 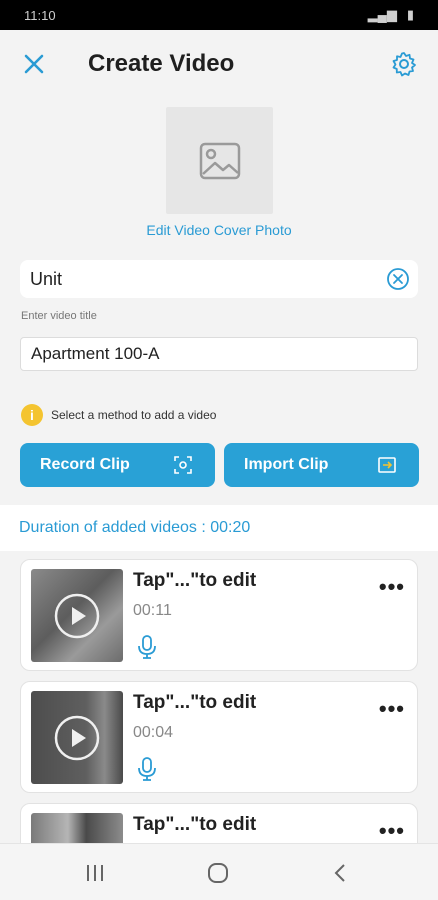 I want to click on import-clip-button: Import Clip, so click(x=321, y=465).